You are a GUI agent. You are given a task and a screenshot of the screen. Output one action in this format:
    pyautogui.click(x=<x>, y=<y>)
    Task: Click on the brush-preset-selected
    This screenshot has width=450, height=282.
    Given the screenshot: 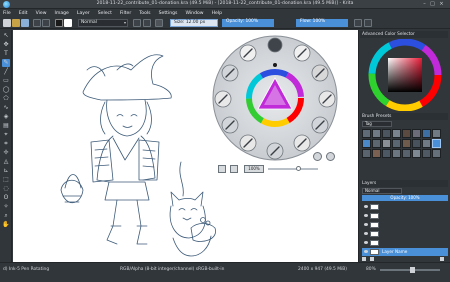 What is the action you would take?
    pyautogui.click(x=436, y=143)
    